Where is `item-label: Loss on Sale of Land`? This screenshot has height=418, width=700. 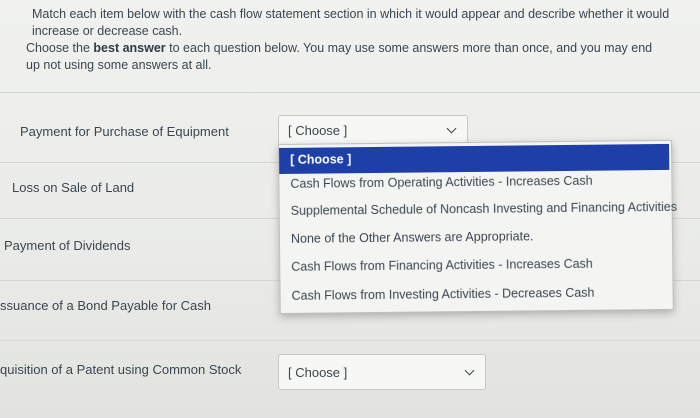 item-label: Loss on Sale of Land is located at coordinates (73, 187).